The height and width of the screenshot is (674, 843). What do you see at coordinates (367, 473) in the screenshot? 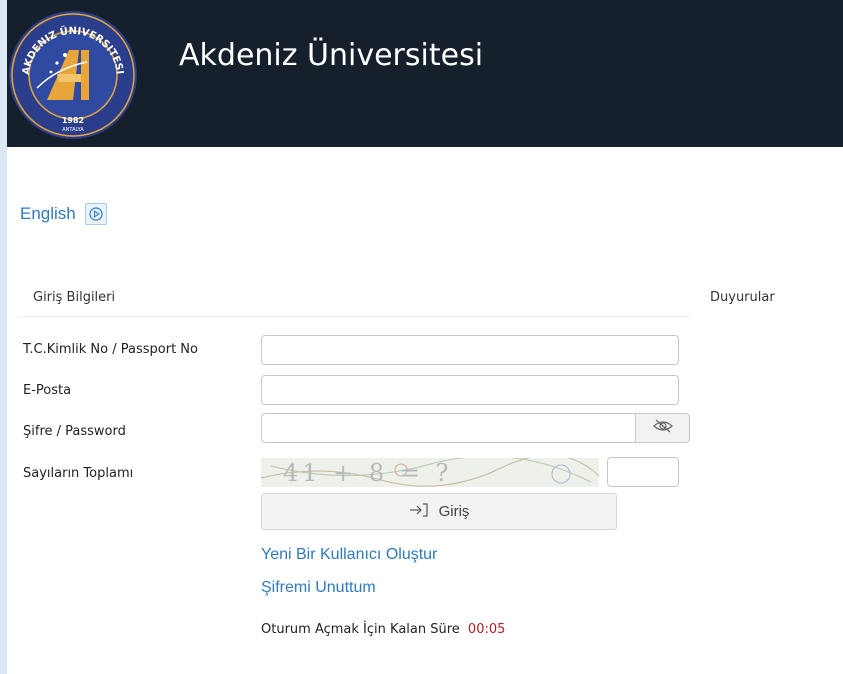
I see `captcha-text: 41 + 8 = ?` at bounding box center [367, 473].